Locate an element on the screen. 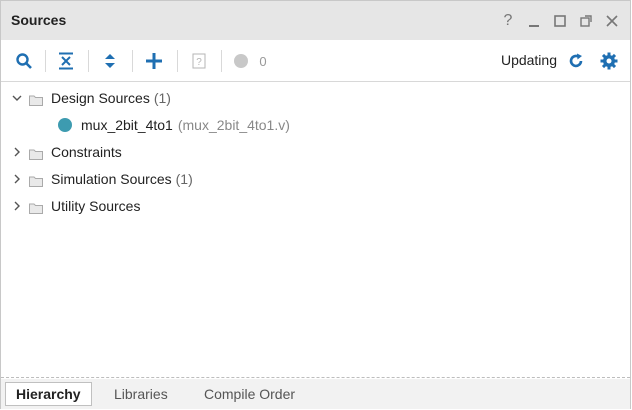  status-text: Updating is located at coordinates (528, 60).